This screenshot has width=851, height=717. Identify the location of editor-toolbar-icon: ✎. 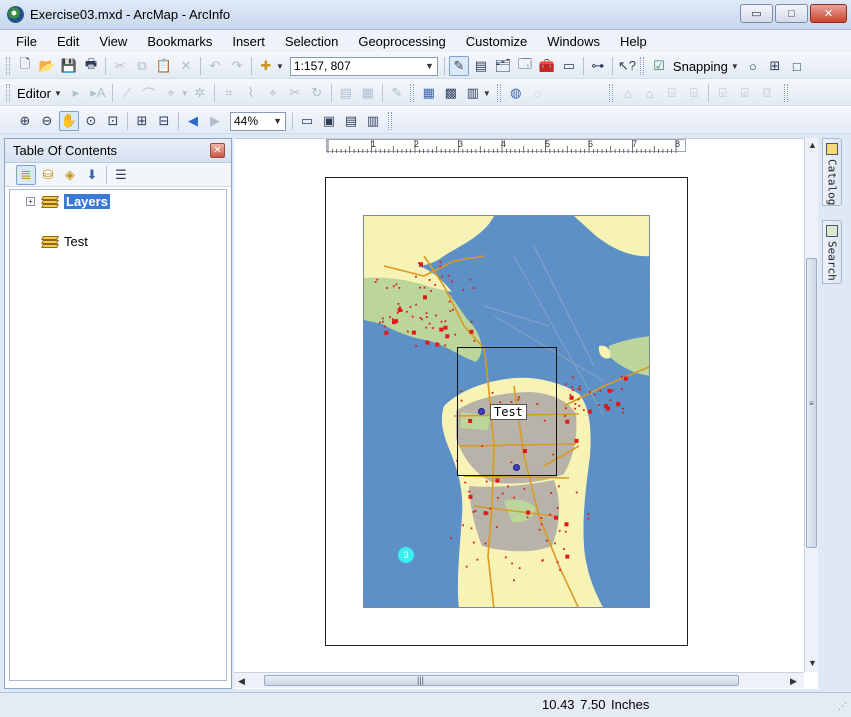
(458, 66).